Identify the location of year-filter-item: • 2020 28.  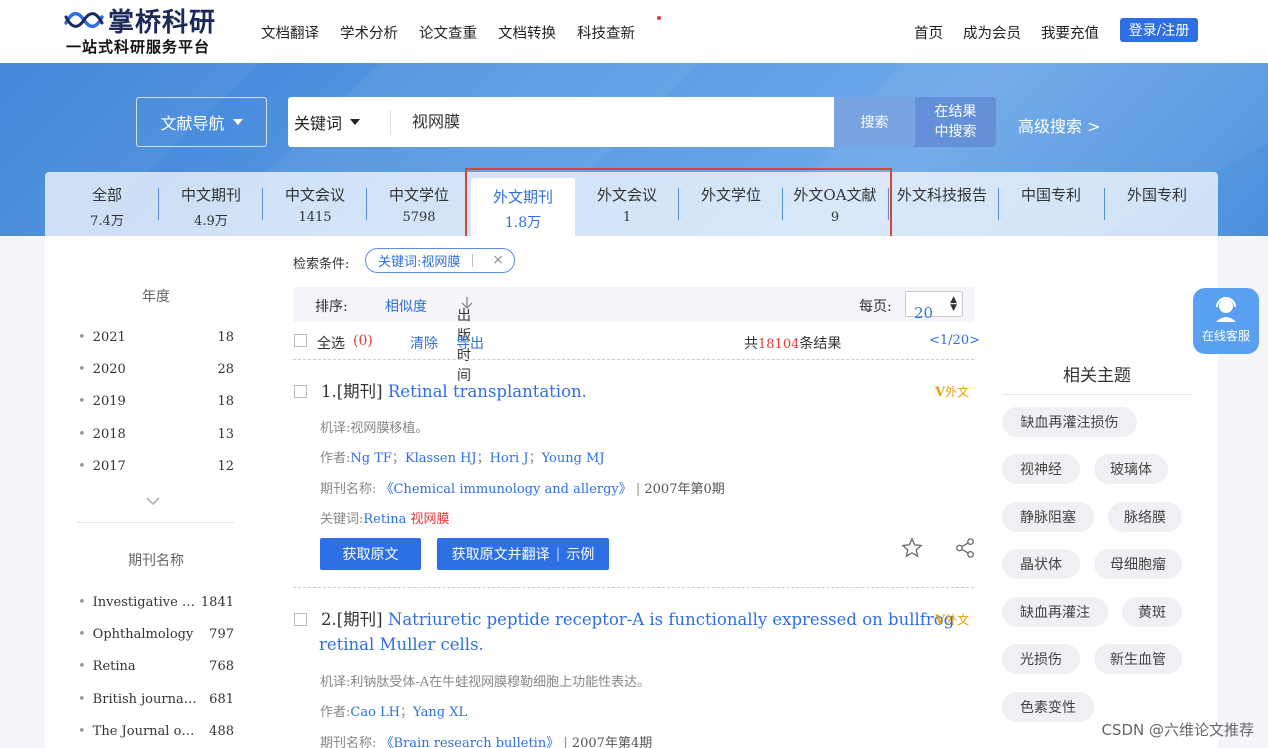
(156, 369).